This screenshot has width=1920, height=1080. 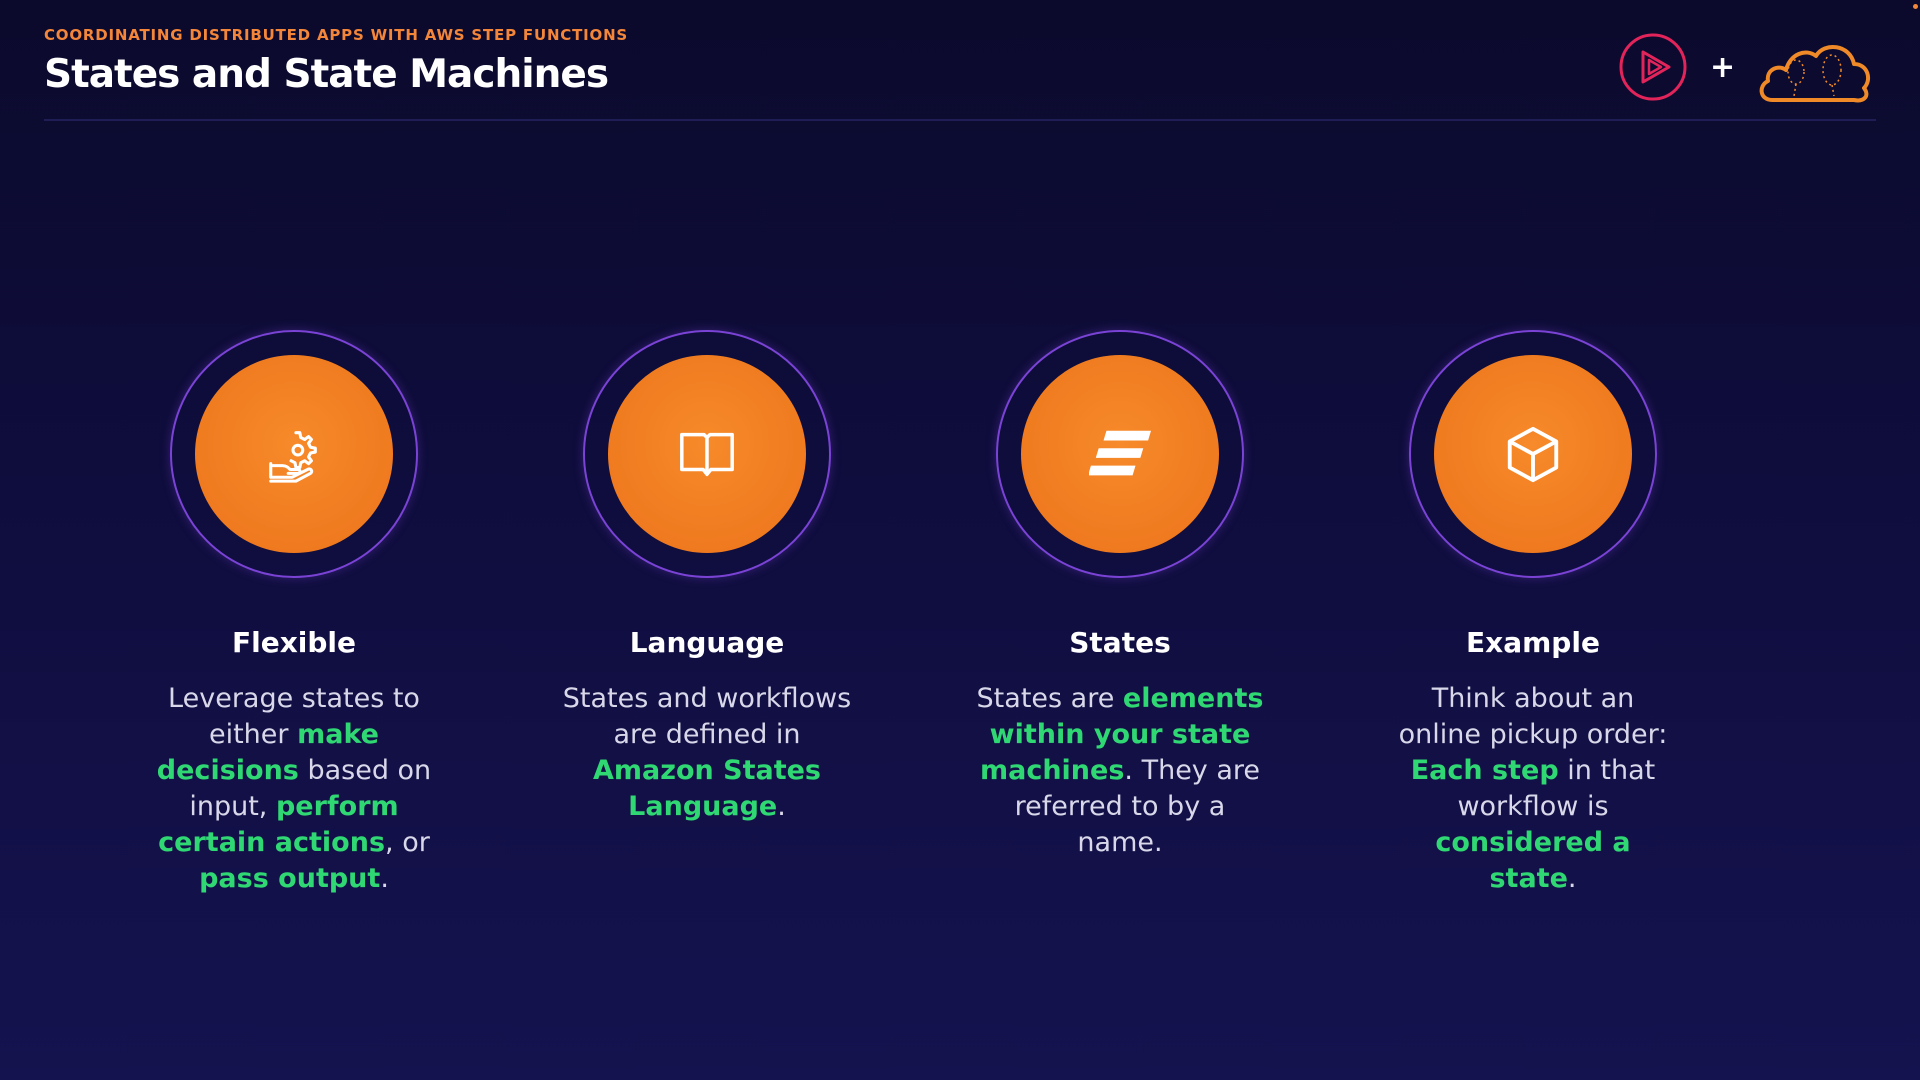 What do you see at coordinates (1533, 716) in the screenshot?
I see `text-run: Think about an online pickup order:` at bounding box center [1533, 716].